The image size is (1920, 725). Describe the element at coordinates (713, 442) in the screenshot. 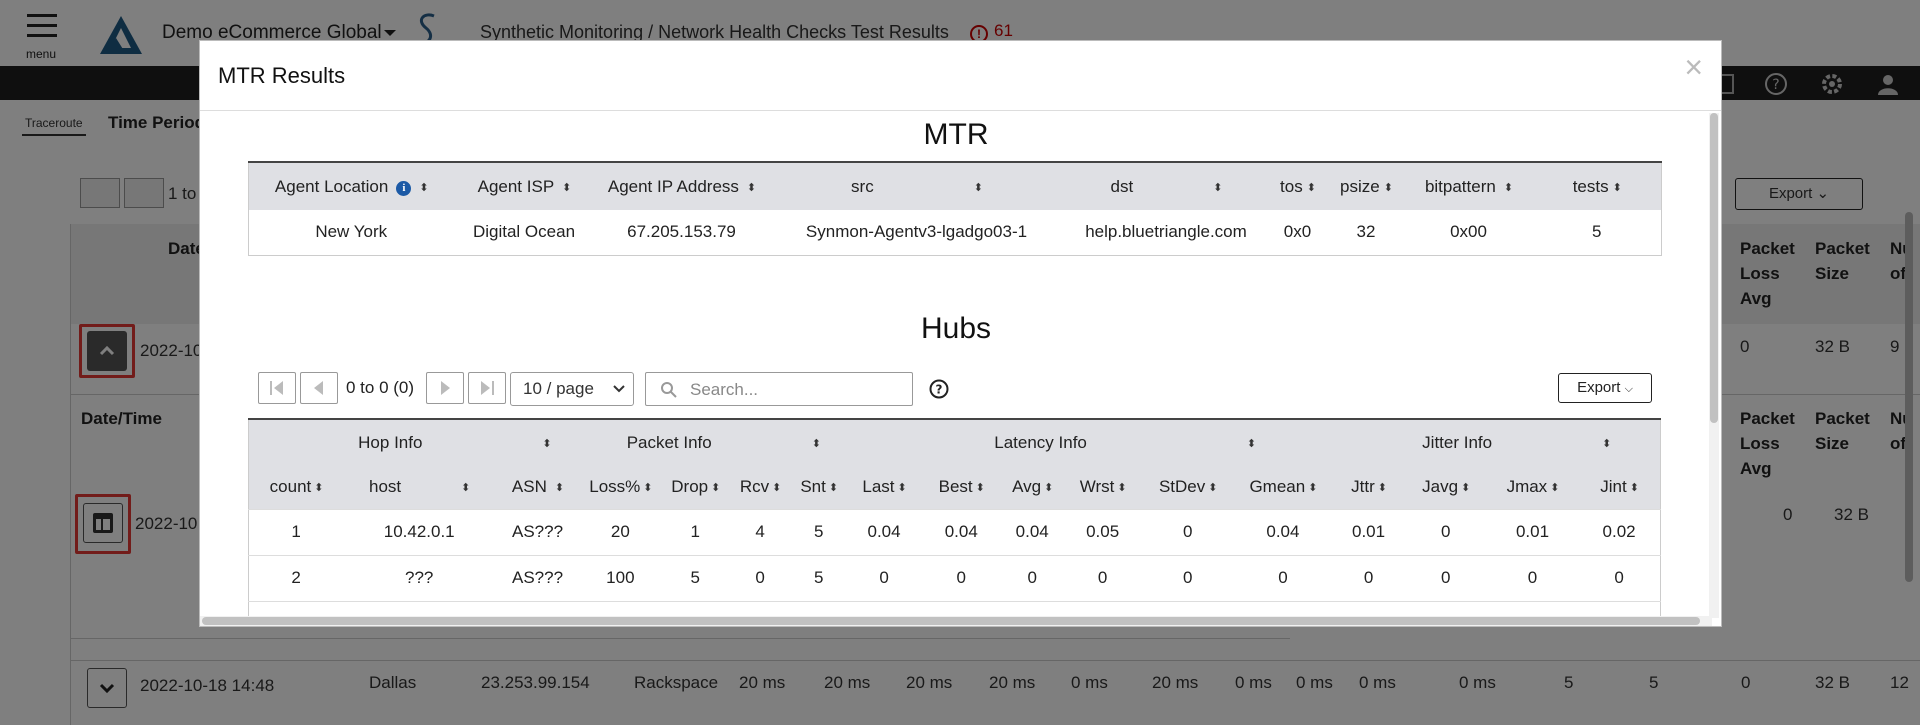

I see `group-packet-info: Packet Info ⬍` at that location.